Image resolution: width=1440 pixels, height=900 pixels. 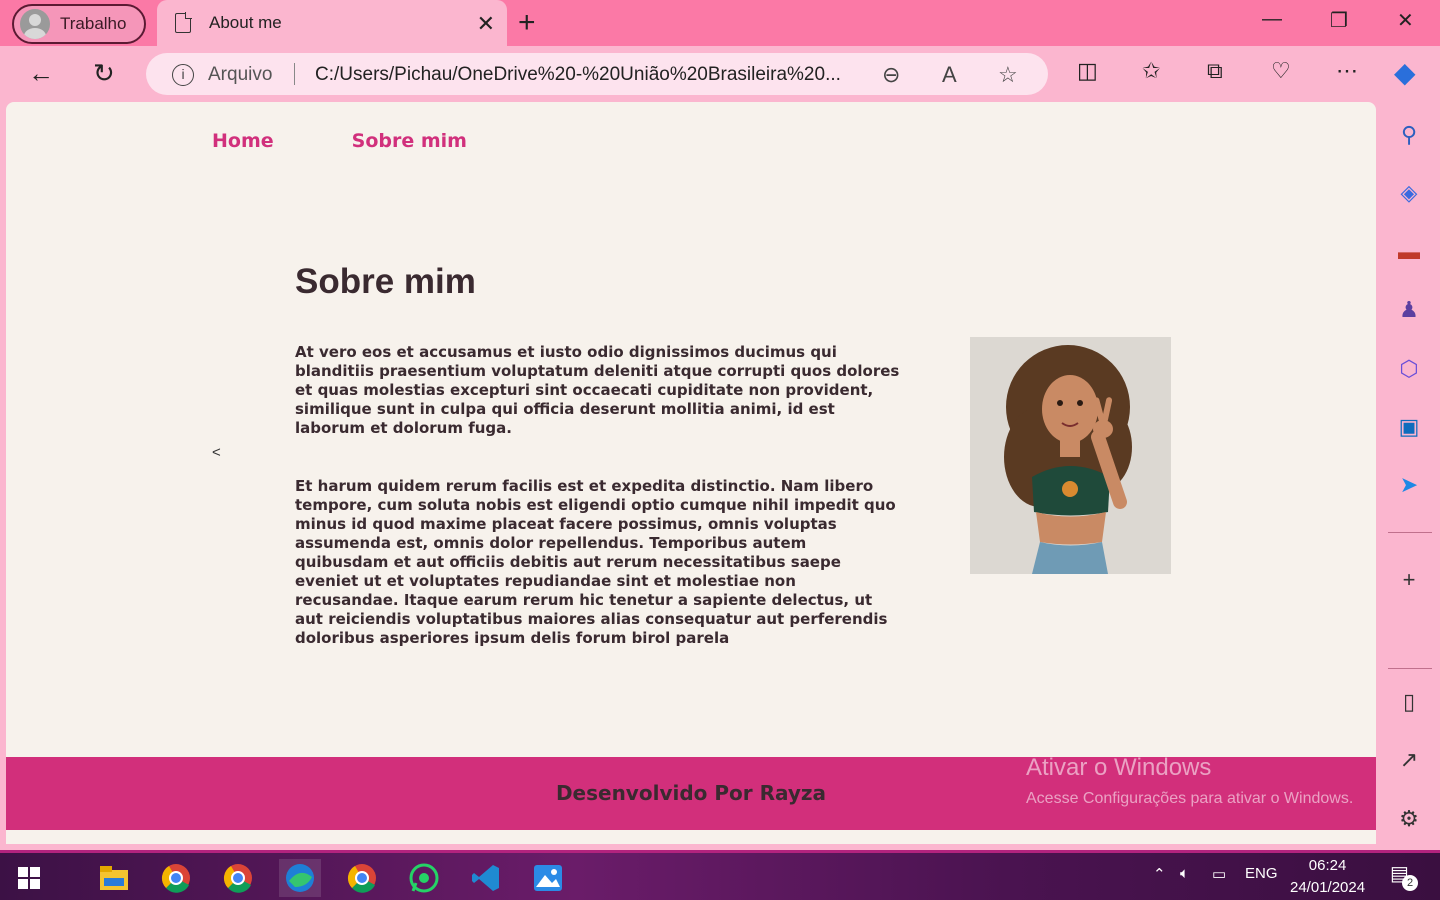 What do you see at coordinates (1409, 252) in the screenshot?
I see `tools-briefcase-icon: ▬` at bounding box center [1409, 252].